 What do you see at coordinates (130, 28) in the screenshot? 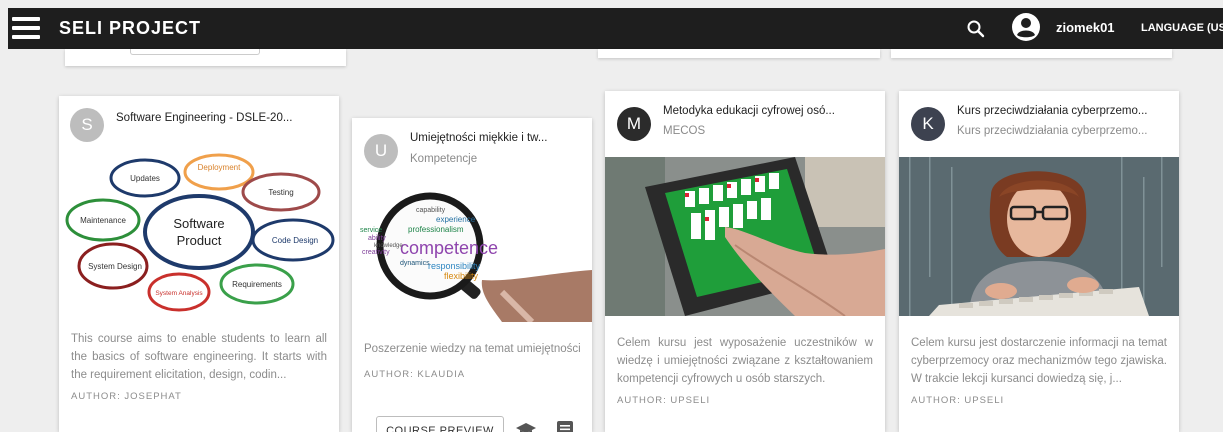
I see `brand-title: SELI PROJECT` at bounding box center [130, 28].